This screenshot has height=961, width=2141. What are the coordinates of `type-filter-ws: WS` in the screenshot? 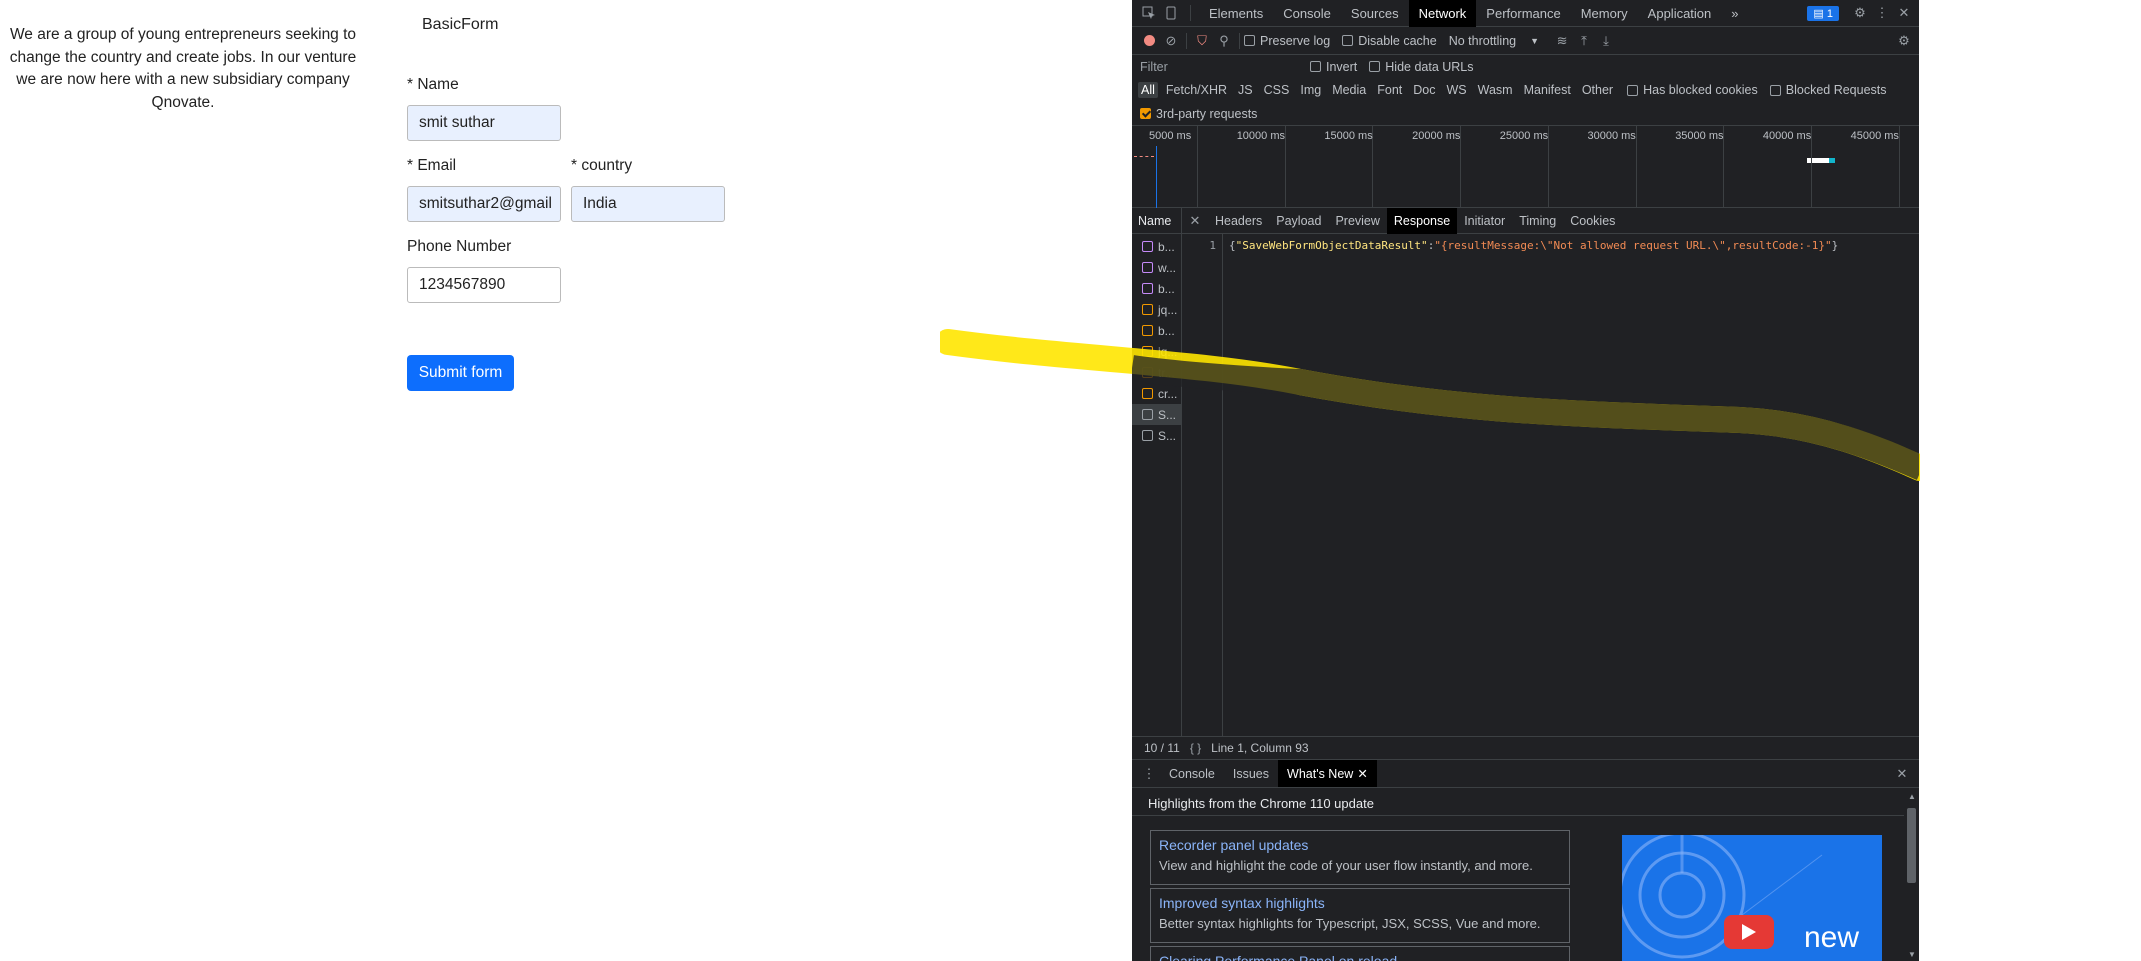 It's located at (1456, 90).